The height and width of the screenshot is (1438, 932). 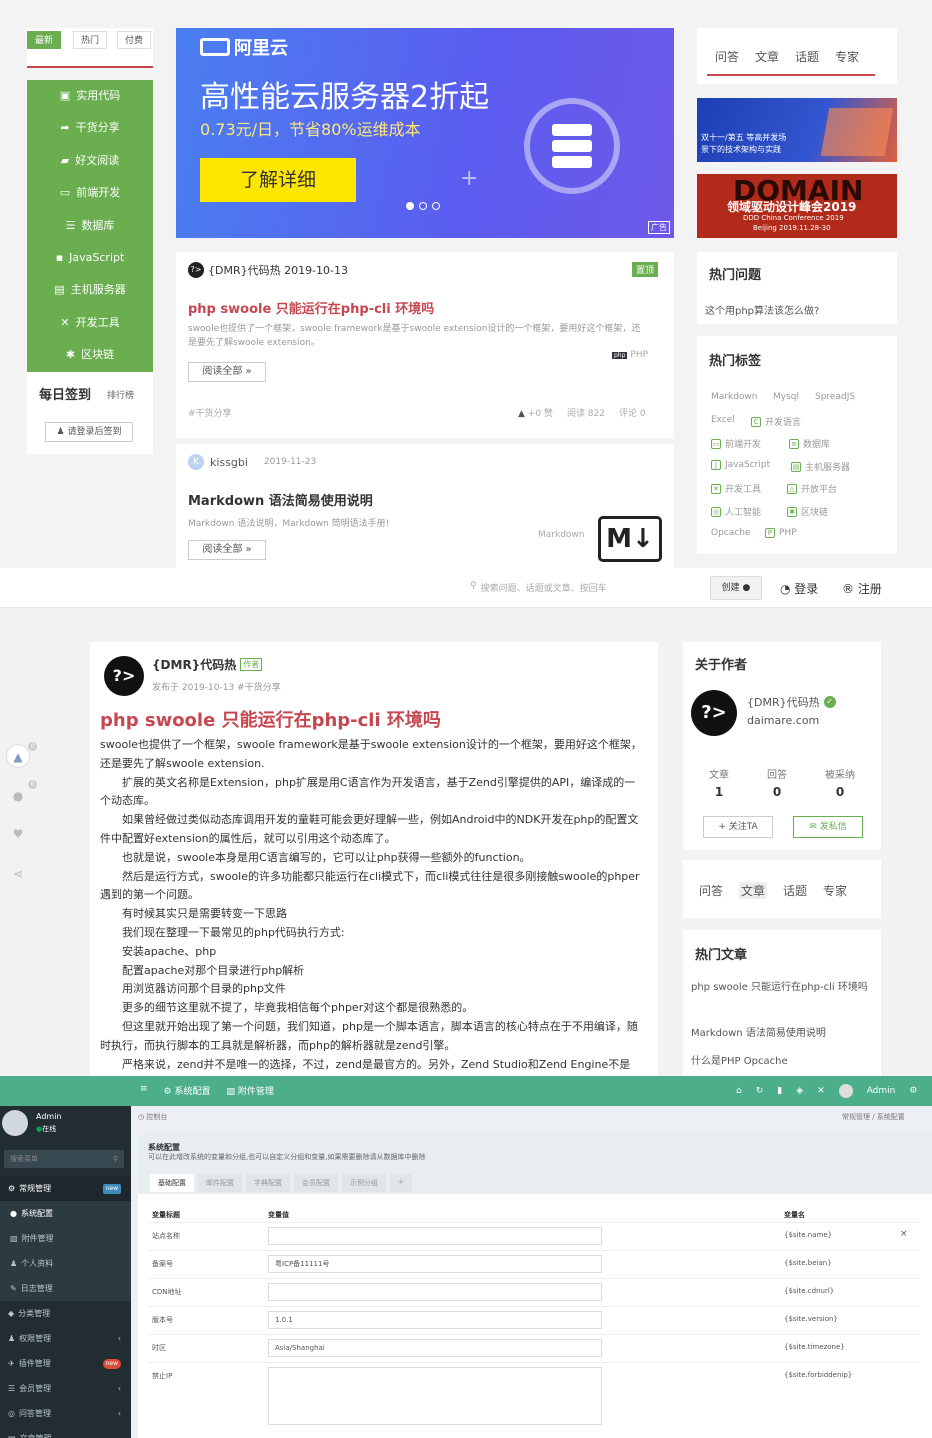 What do you see at coordinates (120, 394) in the screenshot?
I see `rank-link: 排行榜` at bounding box center [120, 394].